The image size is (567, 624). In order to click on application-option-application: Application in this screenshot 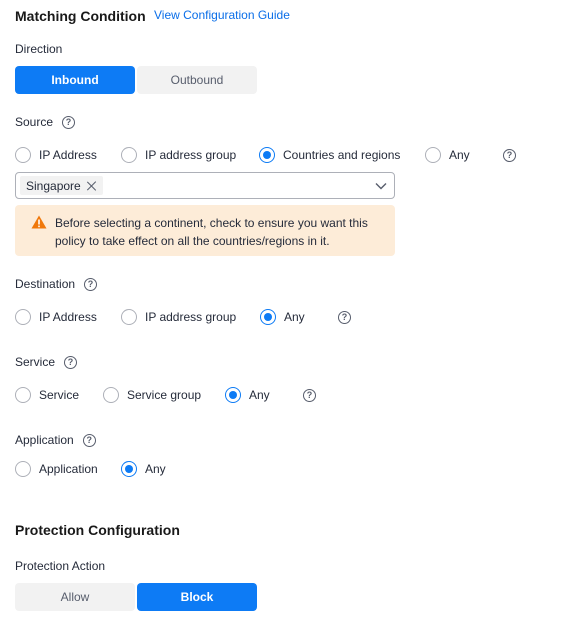, I will do `click(68, 469)`.